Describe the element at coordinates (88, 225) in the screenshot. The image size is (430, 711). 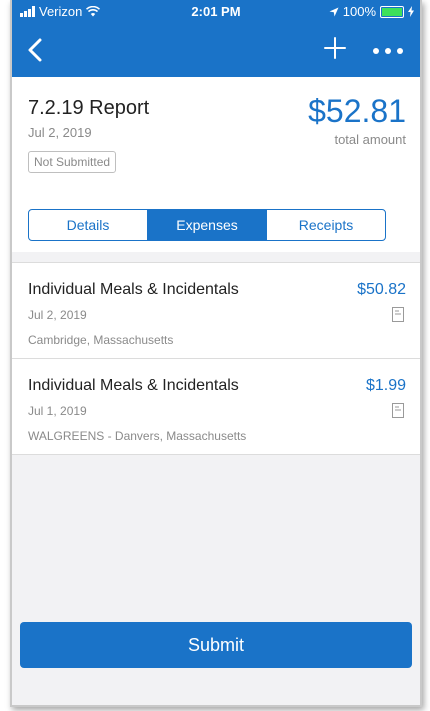
I see `tab-details: Details` at that location.